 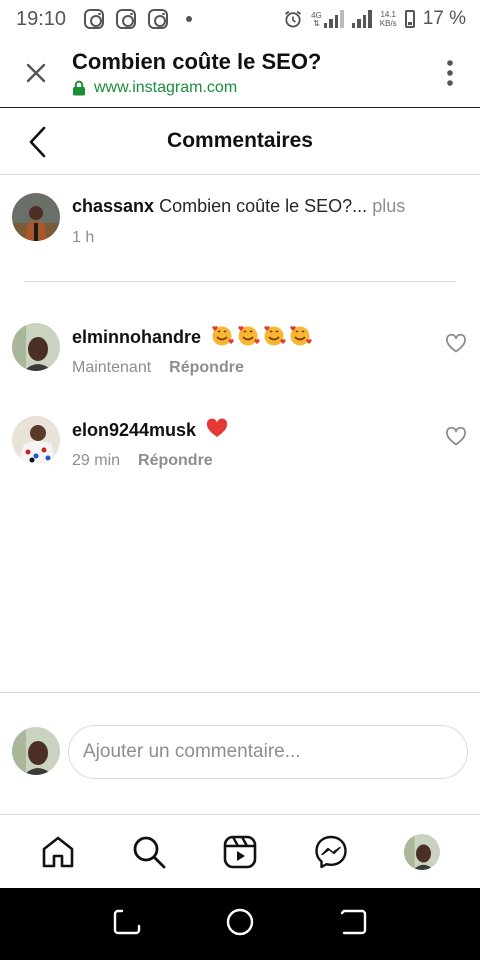 What do you see at coordinates (268, 752) in the screenshot?
I see `comment-input` at bounding box center [268, 752].